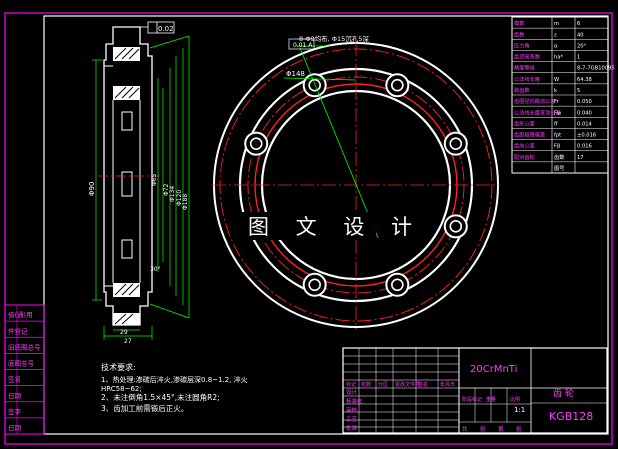  I want to click on title-block-label: 标记, so click(351, 384).